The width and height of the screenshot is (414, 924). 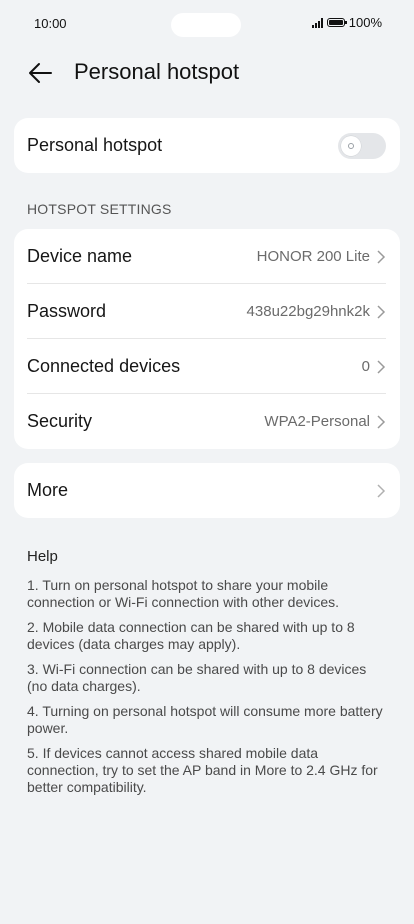 I want to click on status-bar: 10:00 100%, so click(x=207, y=24).